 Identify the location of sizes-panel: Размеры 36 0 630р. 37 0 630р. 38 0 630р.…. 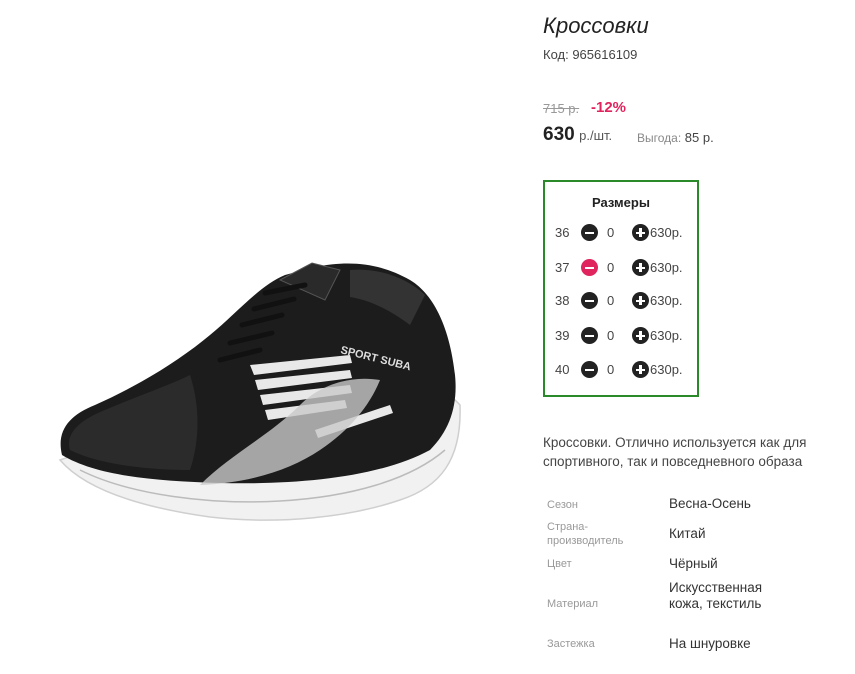
(621, 288).